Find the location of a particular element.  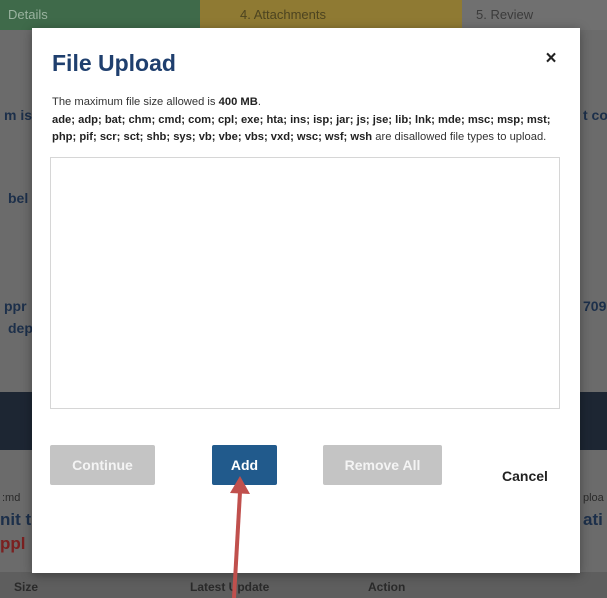

disallowed-suffix: are disallowed file types to upload. is located at coordinates (461, 137).